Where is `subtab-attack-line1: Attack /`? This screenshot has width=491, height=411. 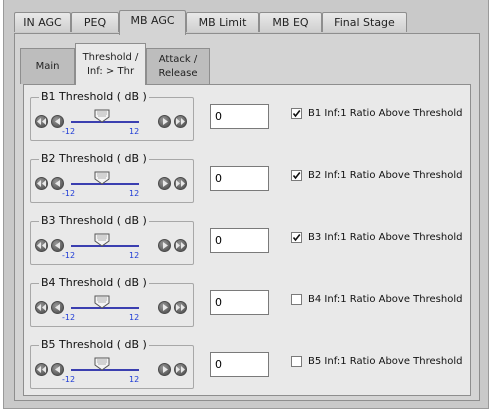
subtab-attack-line1: Attack / is located at coordinates (178, 59).